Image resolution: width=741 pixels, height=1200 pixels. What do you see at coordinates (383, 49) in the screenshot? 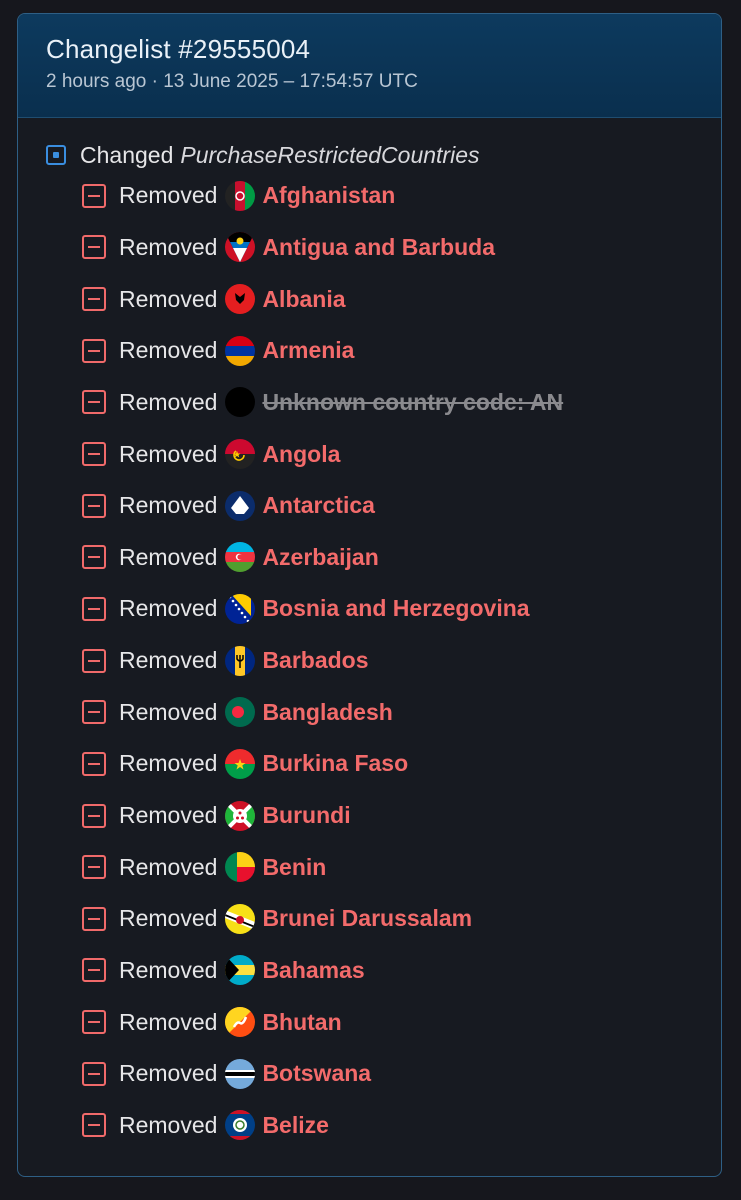
I see `changelist-title: Changelist #29555004` at bounding box center [383, 49].